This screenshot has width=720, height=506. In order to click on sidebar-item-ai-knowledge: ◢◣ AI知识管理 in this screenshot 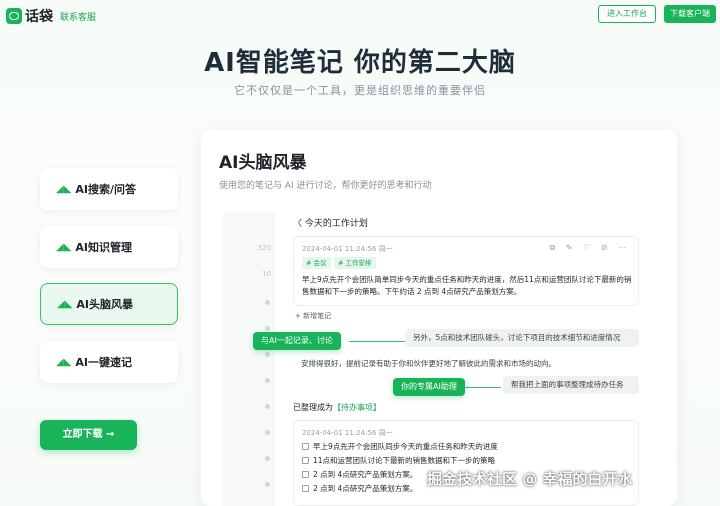, I will do `click(109, 247)`.